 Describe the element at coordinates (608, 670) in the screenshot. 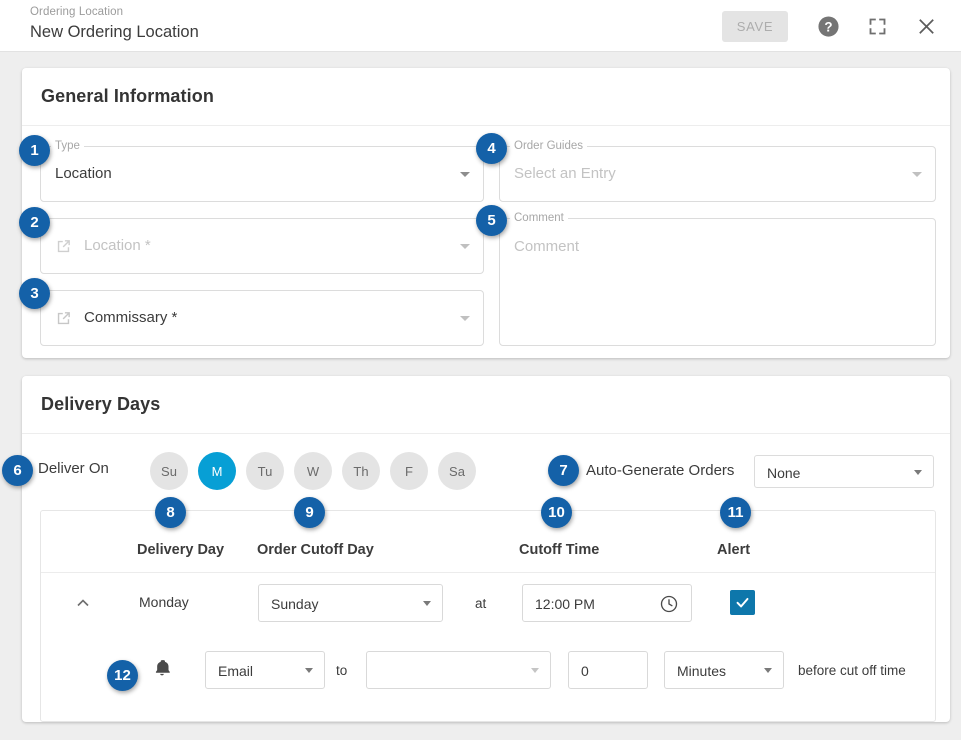

I see `alert-lead-value-input: 0` at that location.